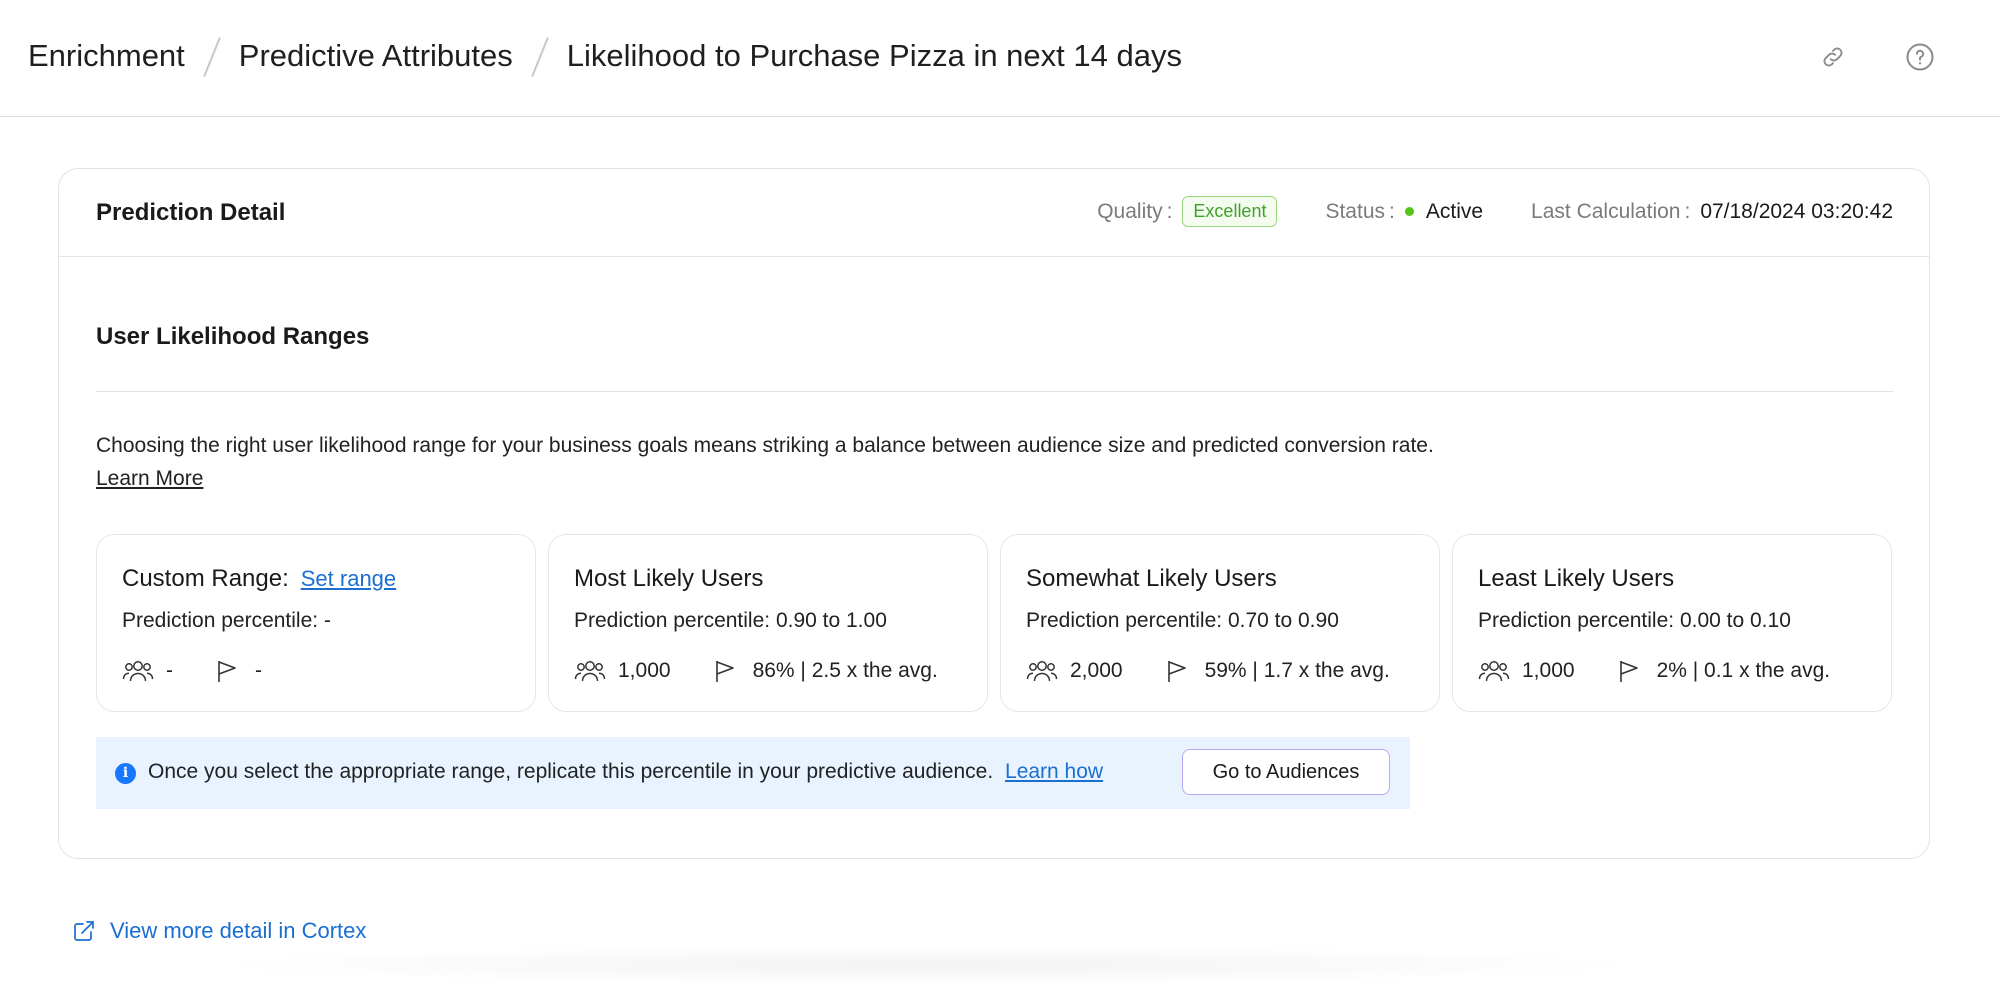  What do you see at coordinates (1182, 620) in the screenshot?
I see `range-card-percentile: Prediction percentile: 0.70 to 0.90` at bounding box center [1182, 620].